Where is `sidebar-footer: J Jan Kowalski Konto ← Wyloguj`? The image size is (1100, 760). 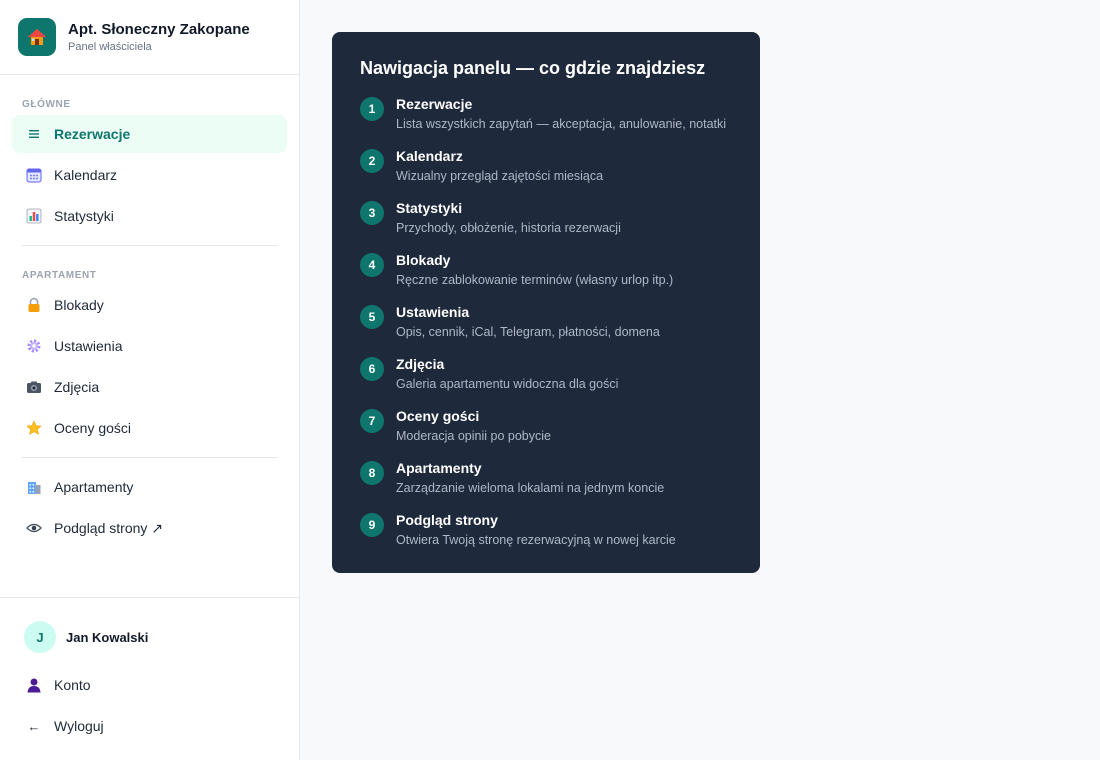 sidebar-footer: J Jan Kowalski Konto ← Wyloguj is located at coordinates (149, 678).